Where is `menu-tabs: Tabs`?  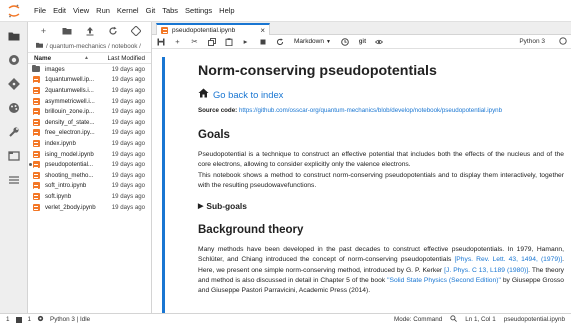 menu-tabs: Tabs is located at coordinates (170, 10).